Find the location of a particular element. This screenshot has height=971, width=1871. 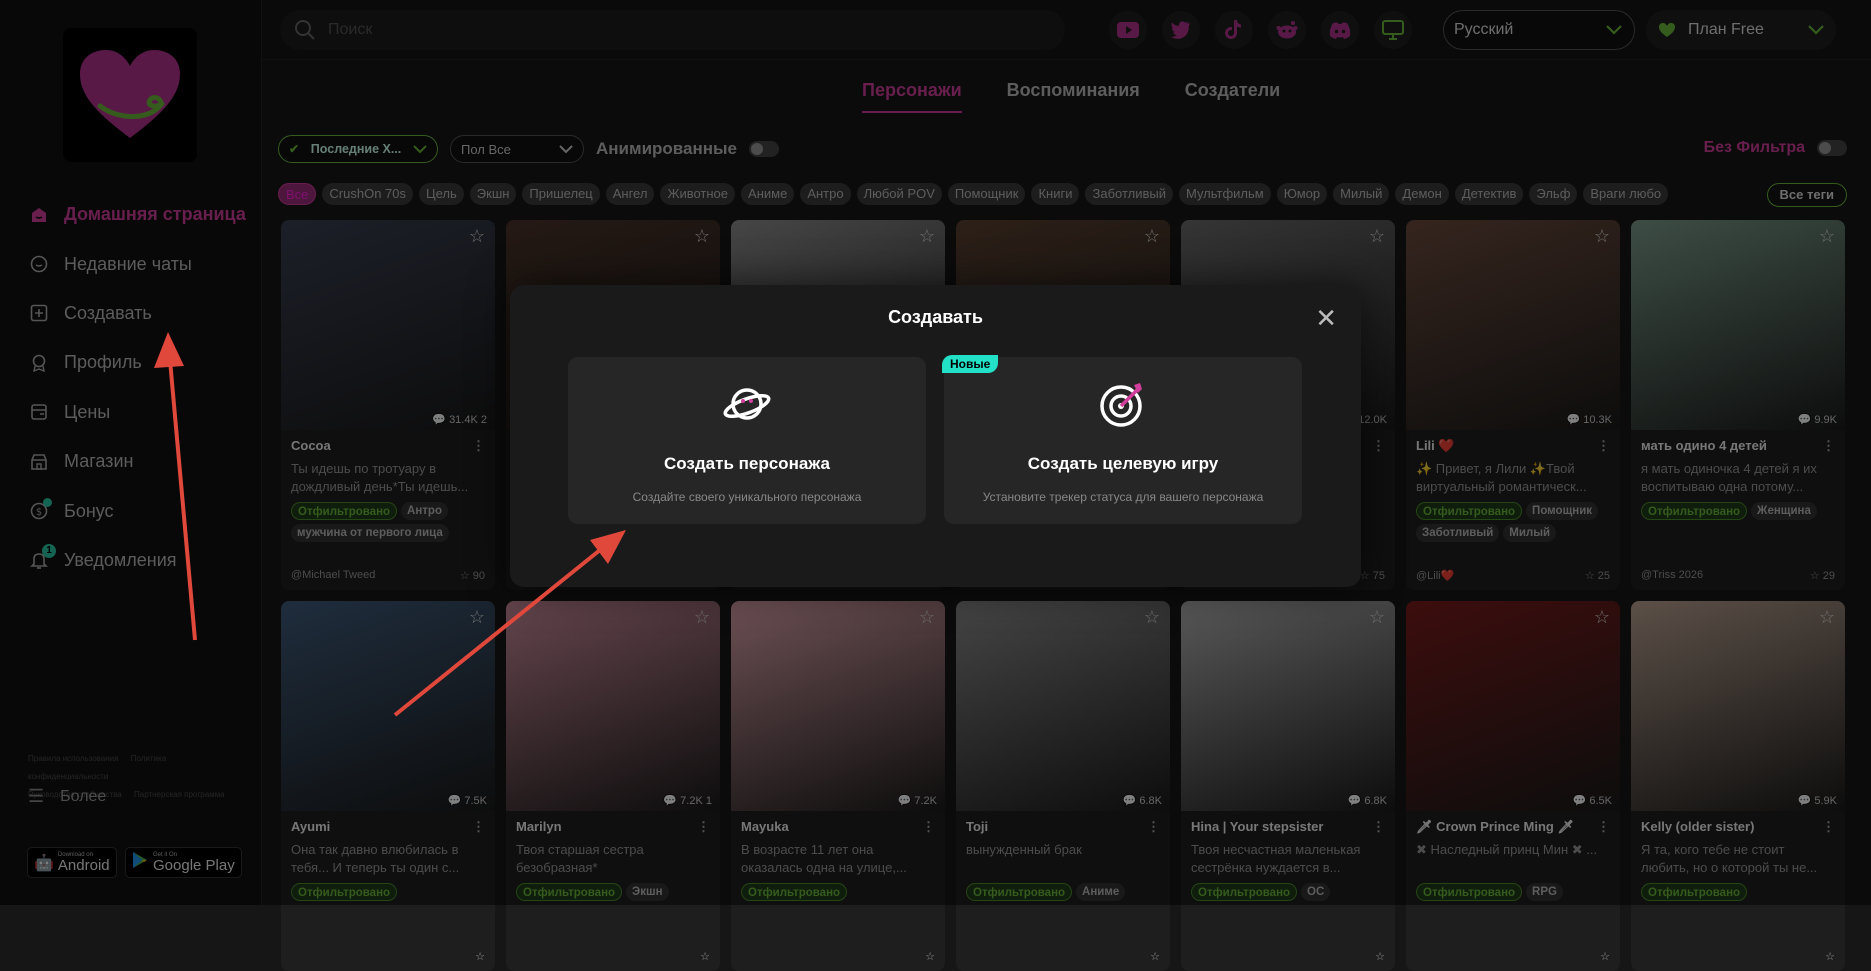

all-tags-button: Все теги is located at coordinates (1806, 195).